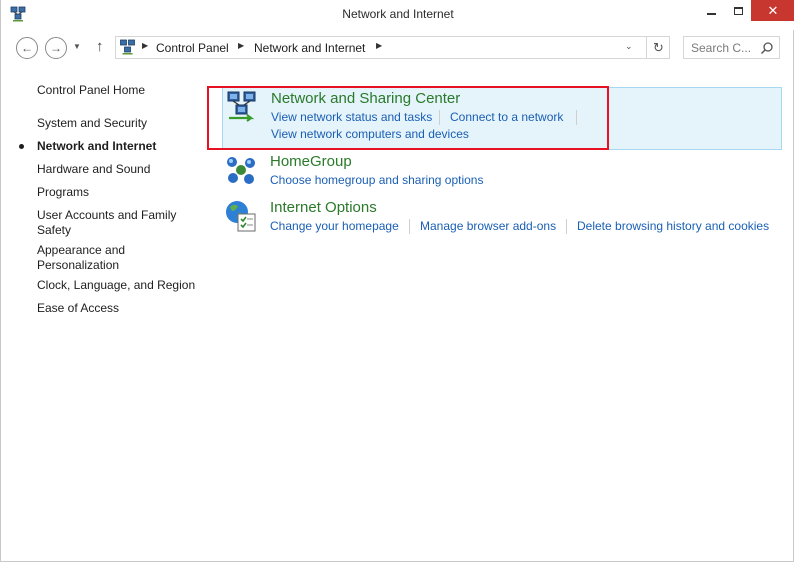 This screenshot has height=562, width=794. I want to click on maximize-icon, so click(738, 10).